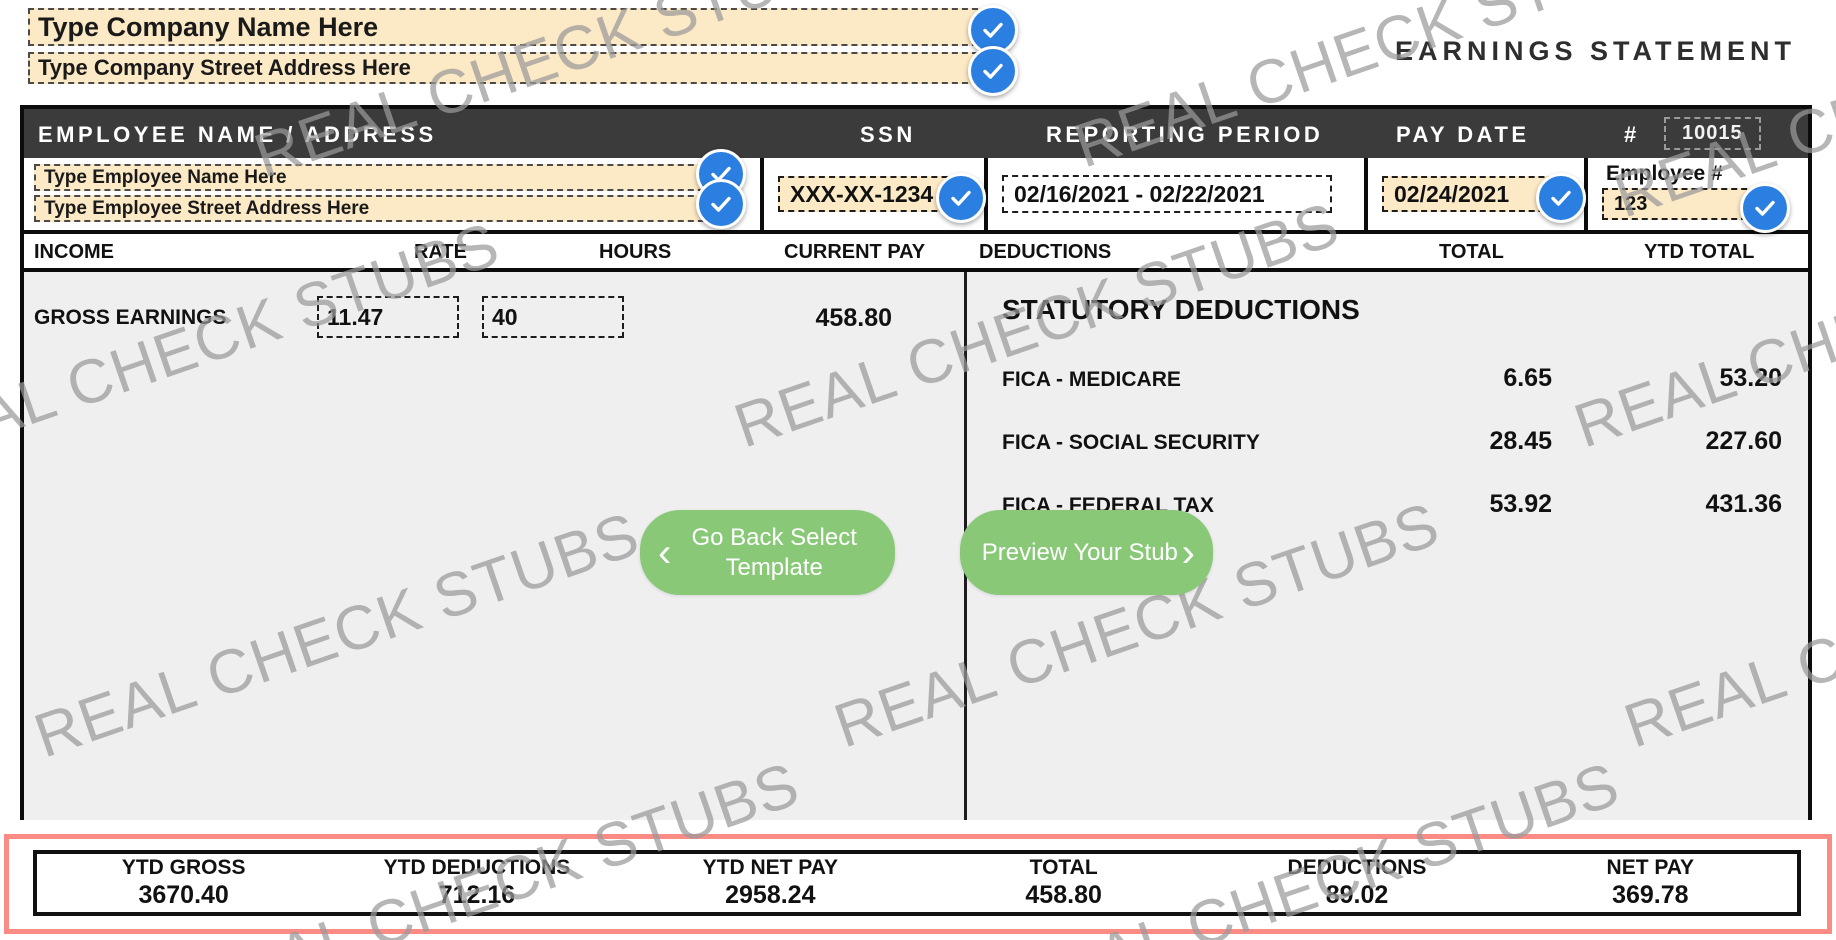 Image resolution: width=1836 pixels, height=940 pixels. I want to click on deduction-total: 53.92, so click(1520, 504).